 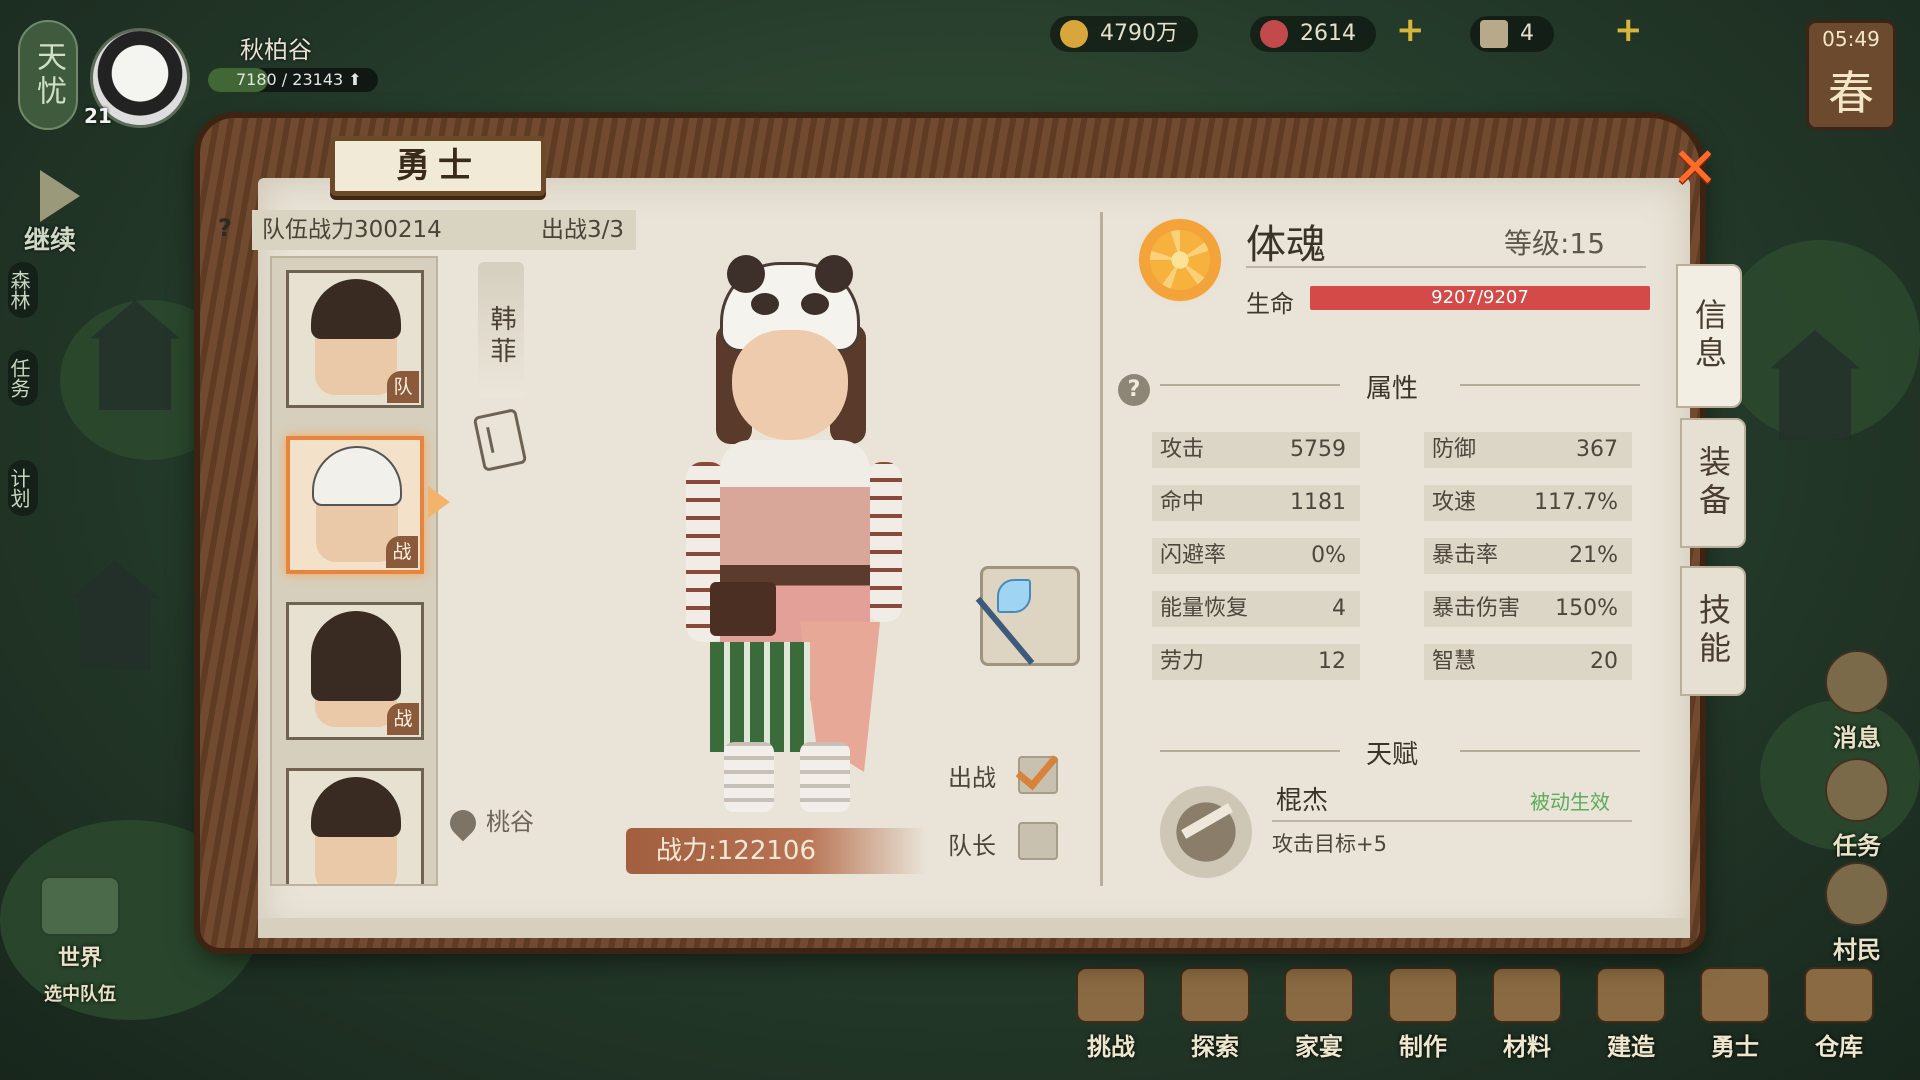 I want to click on location: 桃谷, so click(x=489, y=822).